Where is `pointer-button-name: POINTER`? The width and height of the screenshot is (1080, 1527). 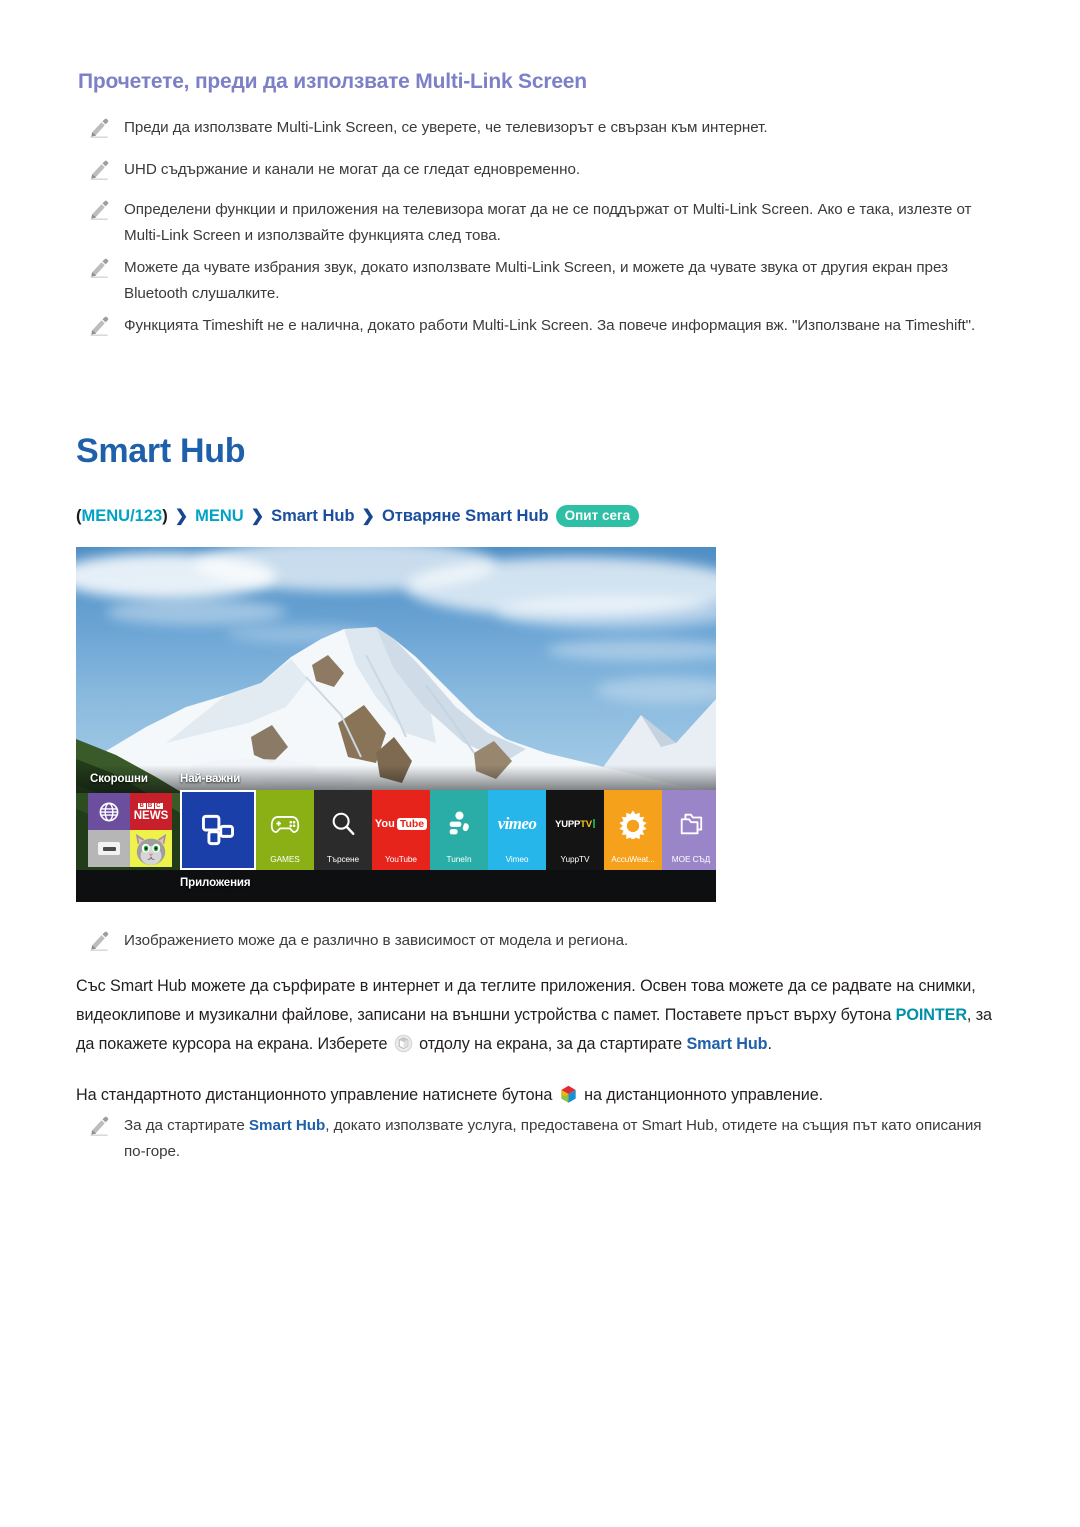 pointer-button-name: POINTER is located at coordinates (931, 1015).